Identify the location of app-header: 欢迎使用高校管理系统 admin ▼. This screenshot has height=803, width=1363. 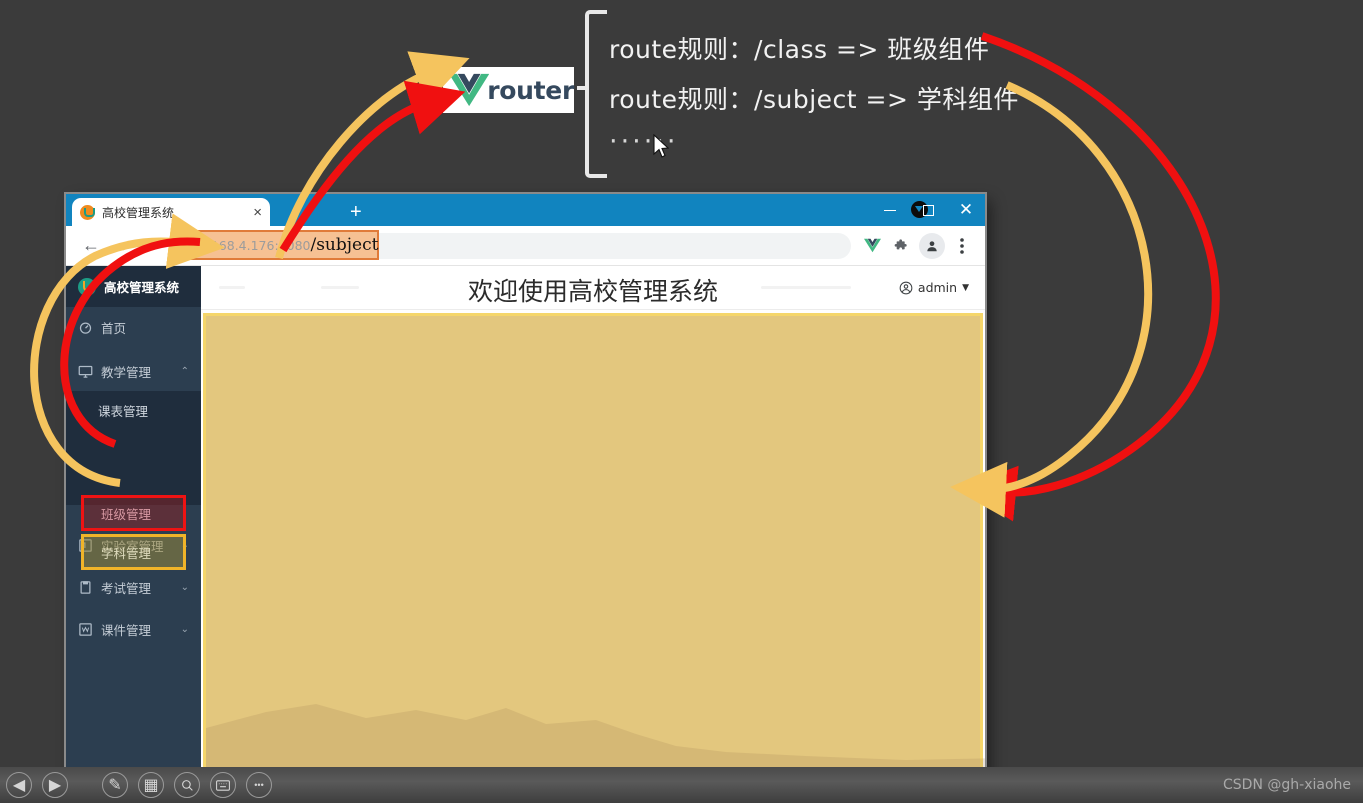
(593, 288).